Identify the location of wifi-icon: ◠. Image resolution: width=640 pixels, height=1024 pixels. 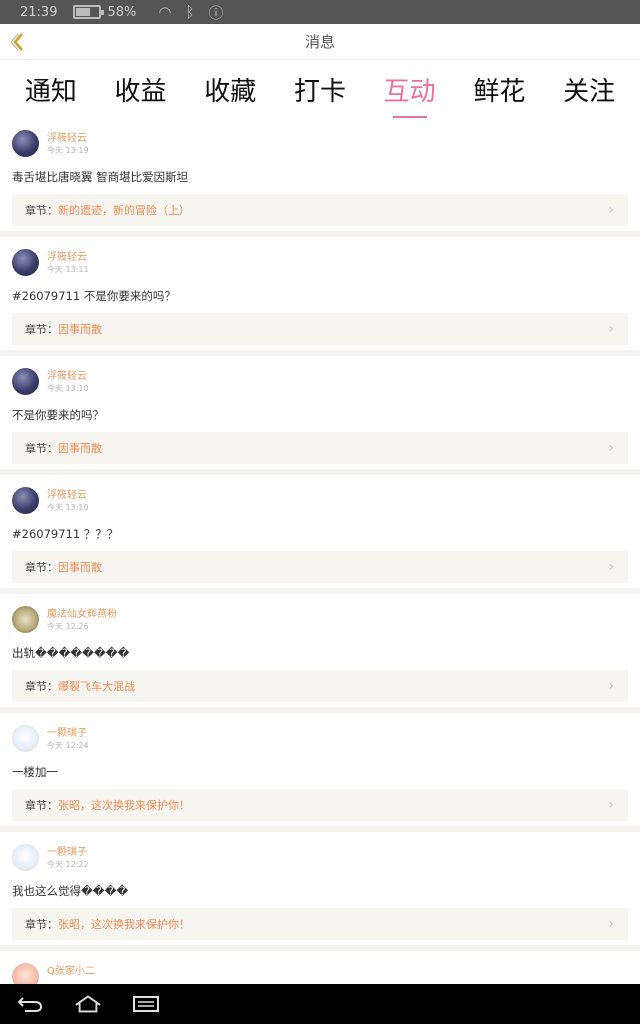
(165, 12).